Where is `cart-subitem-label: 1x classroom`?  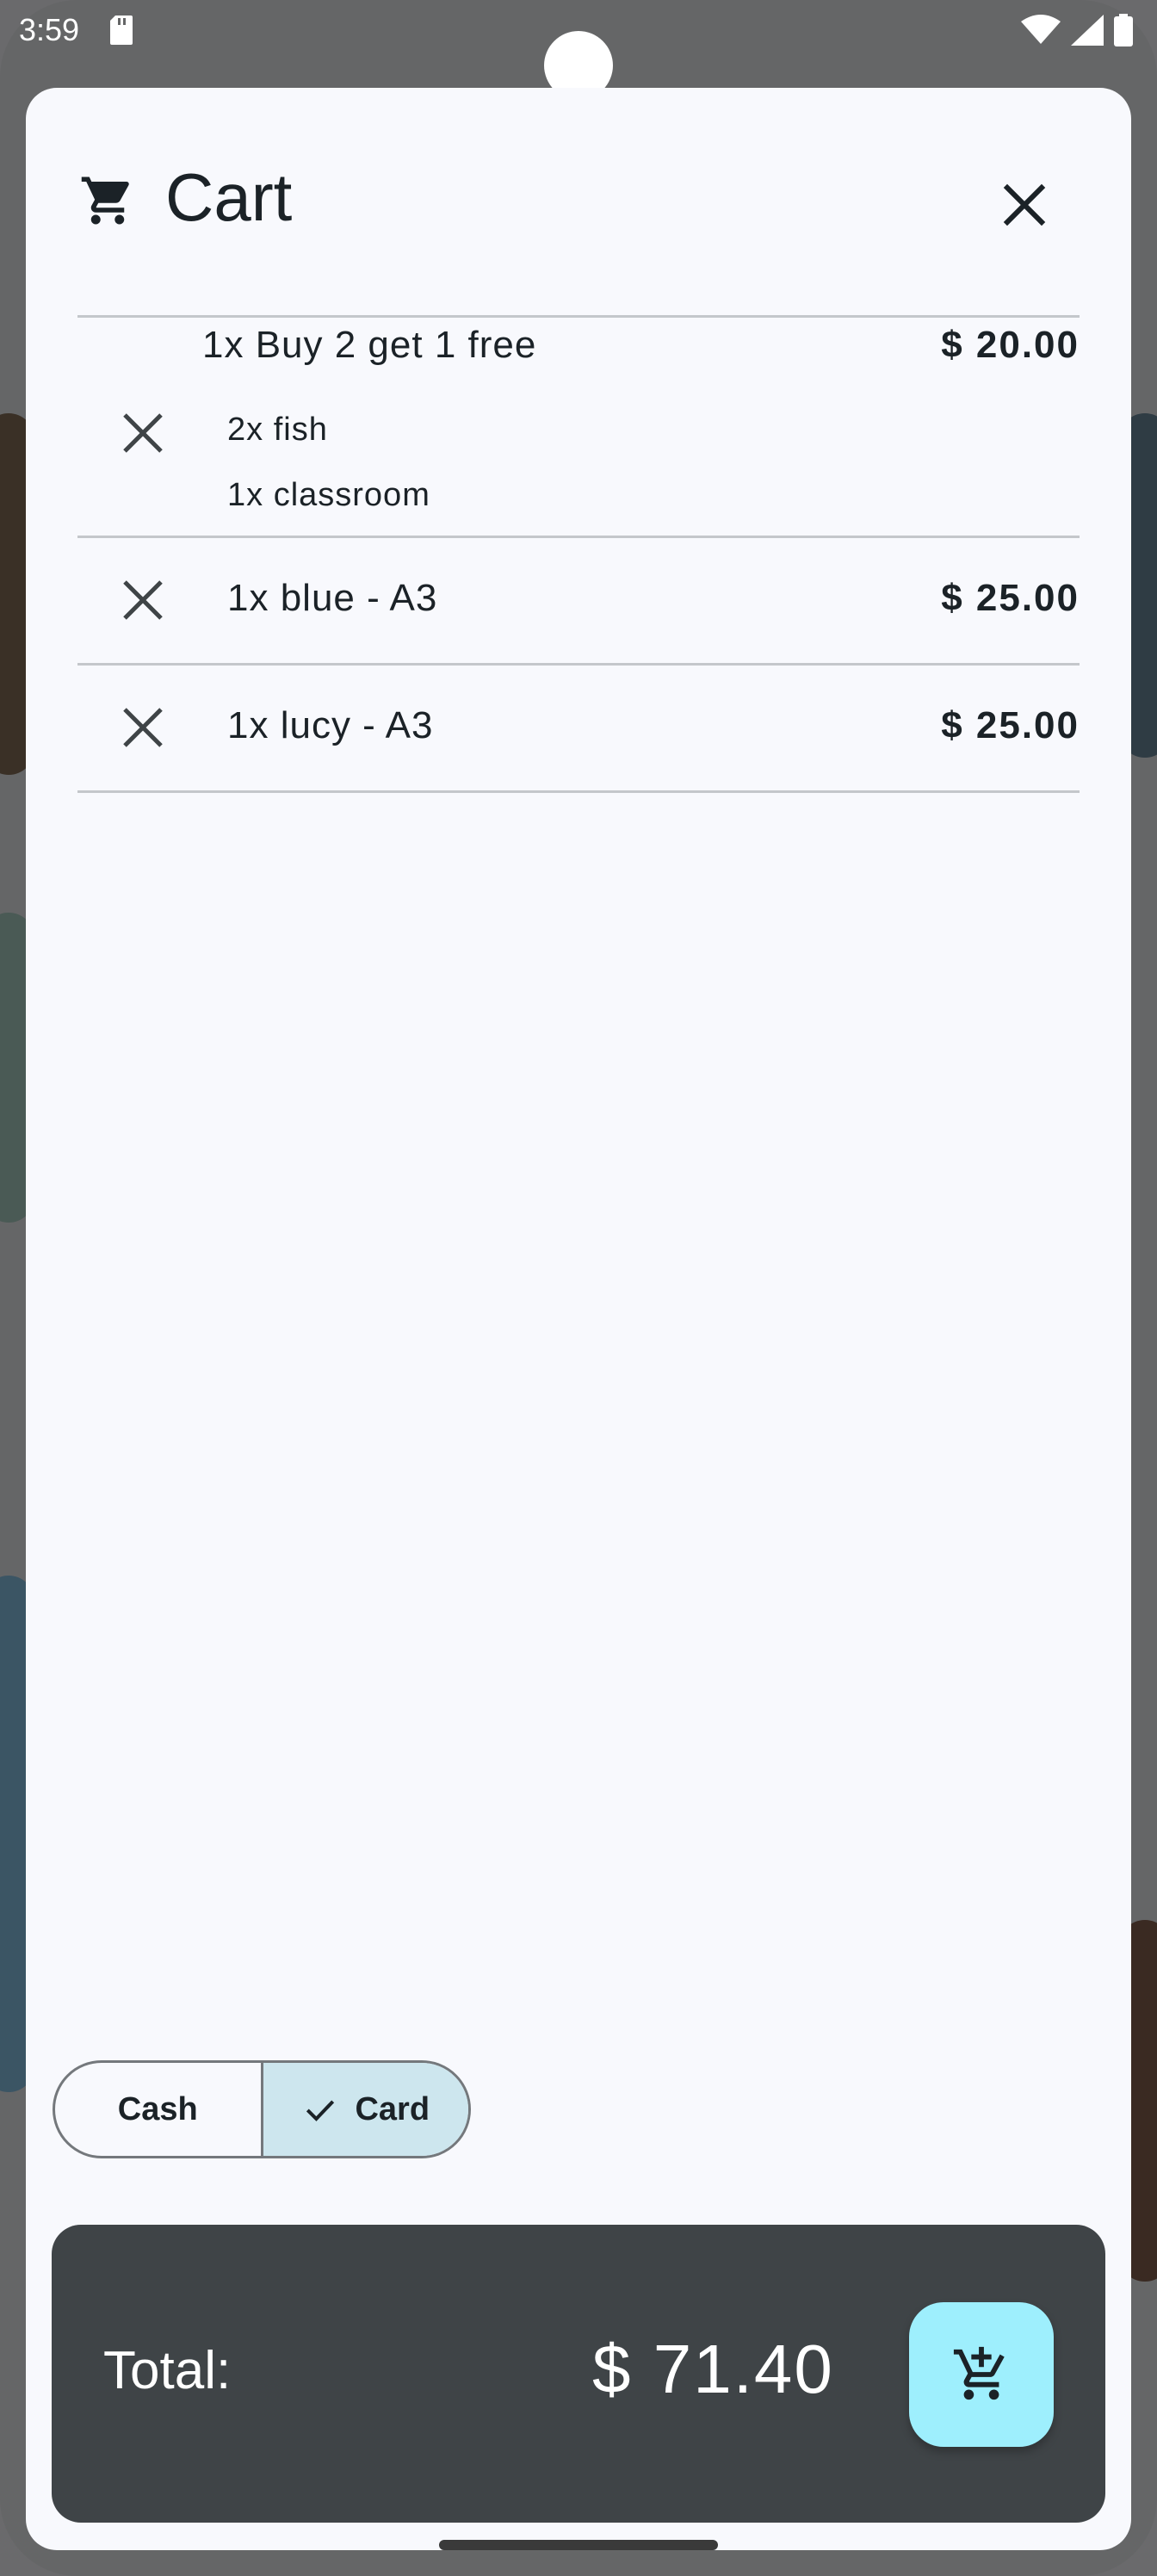 cart-subitem-label: 1x classroom is located at coordinates (329, 495).